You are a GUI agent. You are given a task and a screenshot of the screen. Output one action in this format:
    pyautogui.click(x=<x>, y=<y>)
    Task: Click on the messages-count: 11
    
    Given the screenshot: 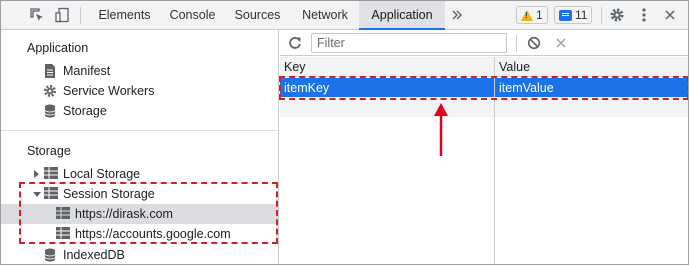 What is the action you would take?
    pyautogui.click(x=581, y=15)
    